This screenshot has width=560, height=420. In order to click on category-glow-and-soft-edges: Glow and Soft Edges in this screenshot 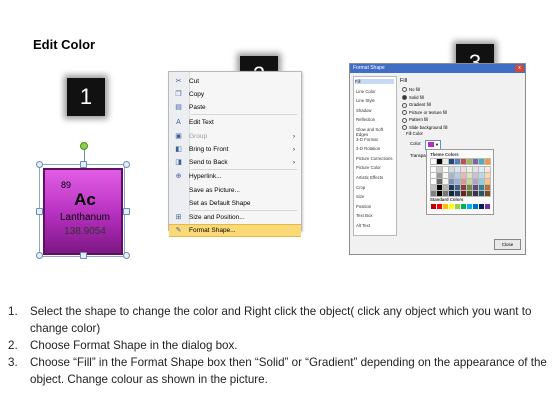, I will do `click(376, 132)`.